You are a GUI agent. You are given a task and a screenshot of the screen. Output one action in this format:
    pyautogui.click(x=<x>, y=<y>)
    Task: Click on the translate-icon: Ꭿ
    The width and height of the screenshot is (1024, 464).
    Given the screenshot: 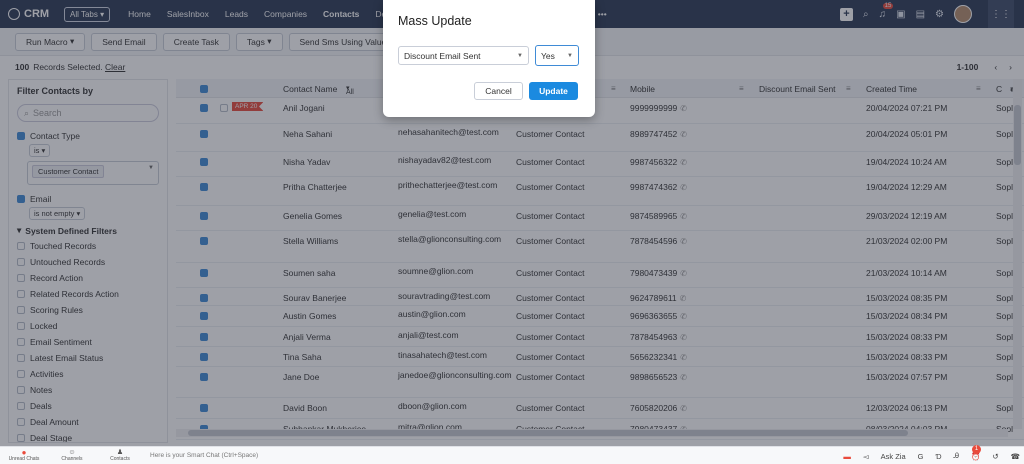 What is the action you would take?
    pyautogui.click(x=956, y=456)
    